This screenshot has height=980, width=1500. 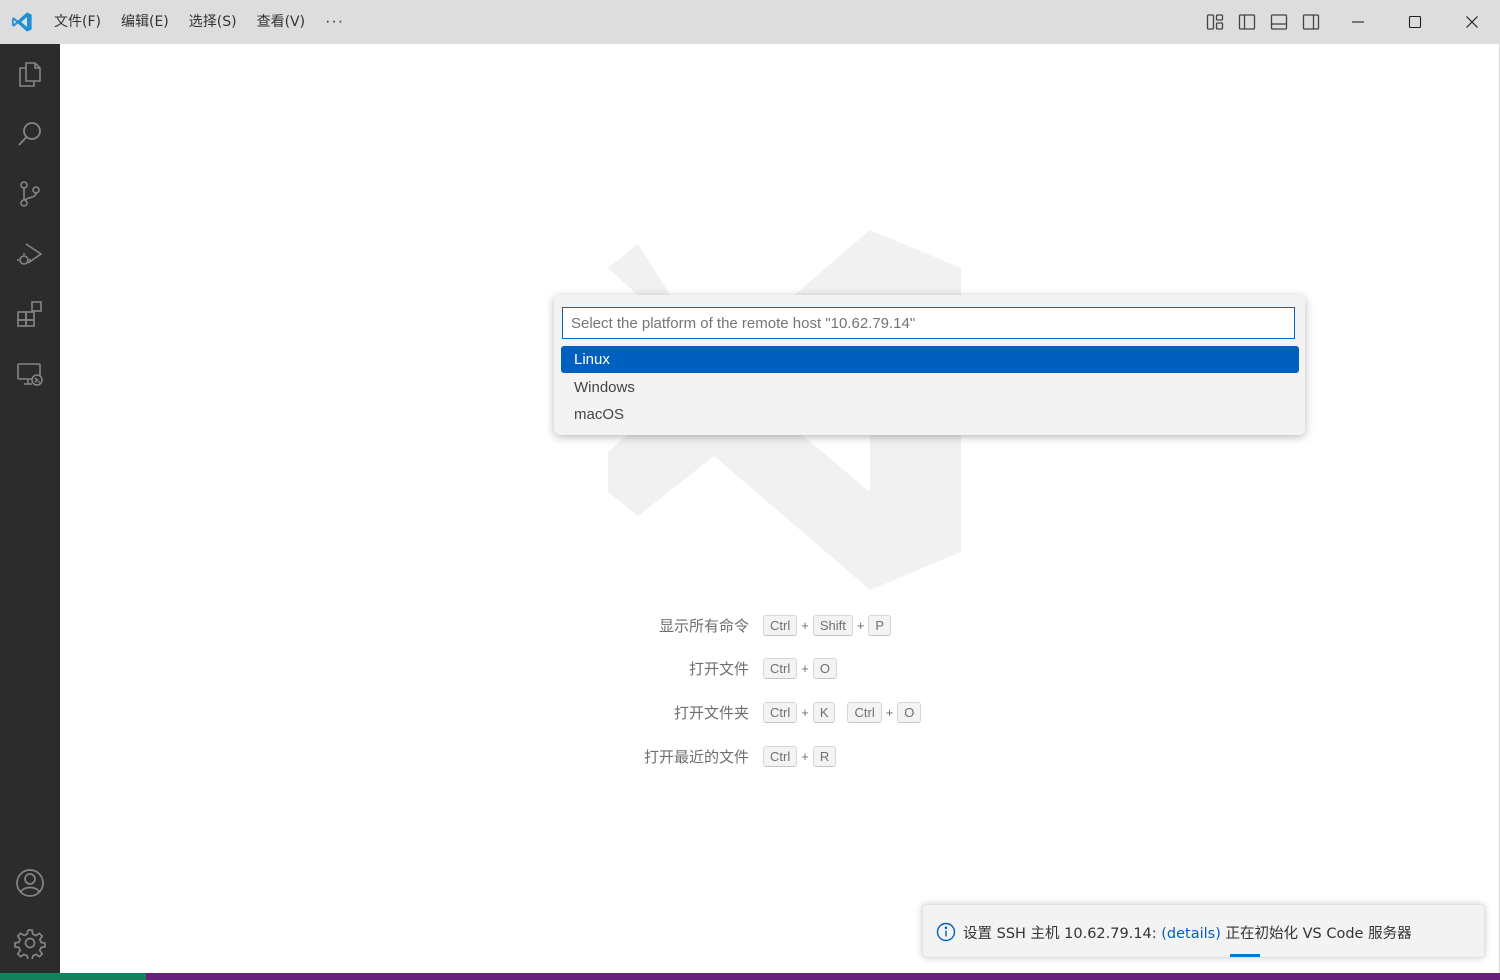 What do you see at coordinates (30, 74) in the screenshot?
I see `explorer-icon` at bounding box center [30, 74].